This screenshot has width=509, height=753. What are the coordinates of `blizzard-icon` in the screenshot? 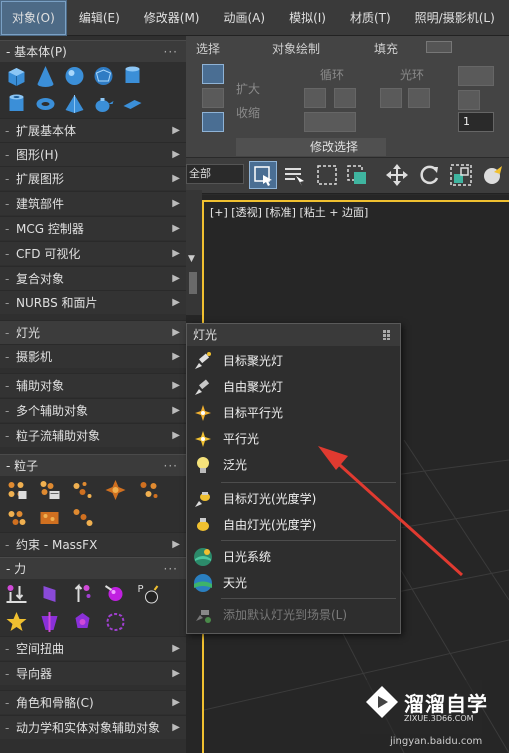 It's located at (115, 490).